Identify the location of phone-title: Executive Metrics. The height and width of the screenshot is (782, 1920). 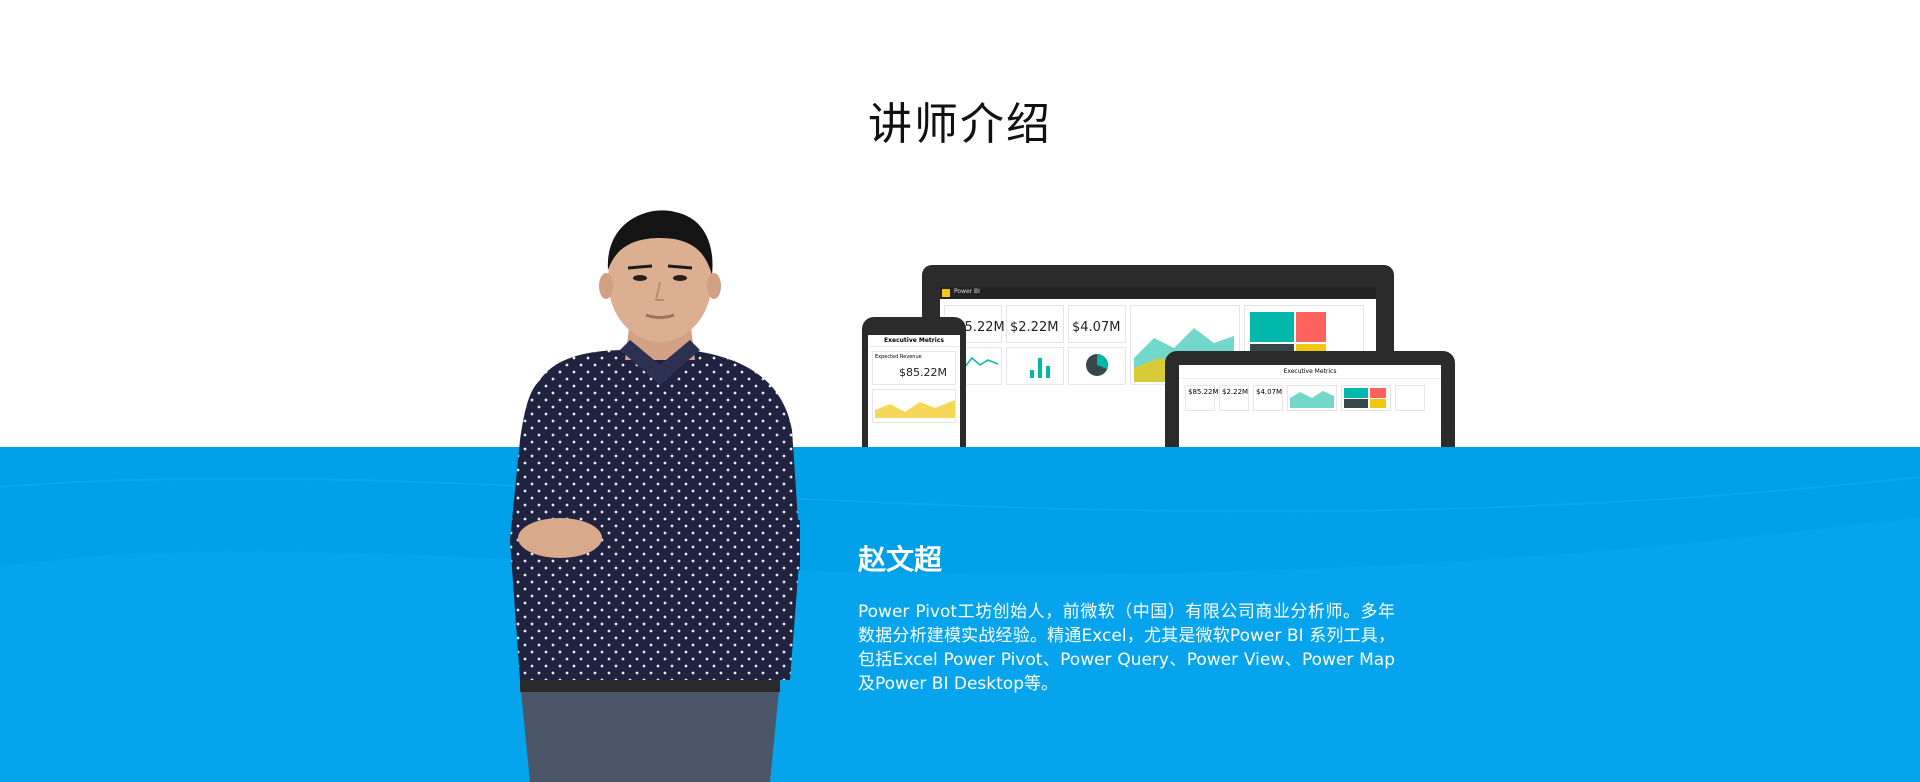
(914, 341).